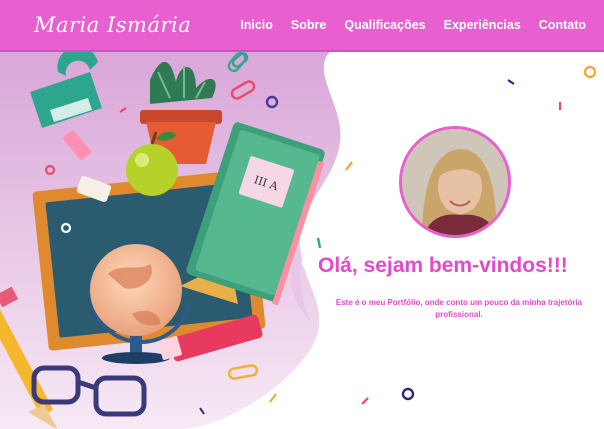 The width and height of the screenshot is (604, 429). Describe the element at coordinates (562, 25) in the screenshot. I see `nav-link-contato: Contato` at that location.